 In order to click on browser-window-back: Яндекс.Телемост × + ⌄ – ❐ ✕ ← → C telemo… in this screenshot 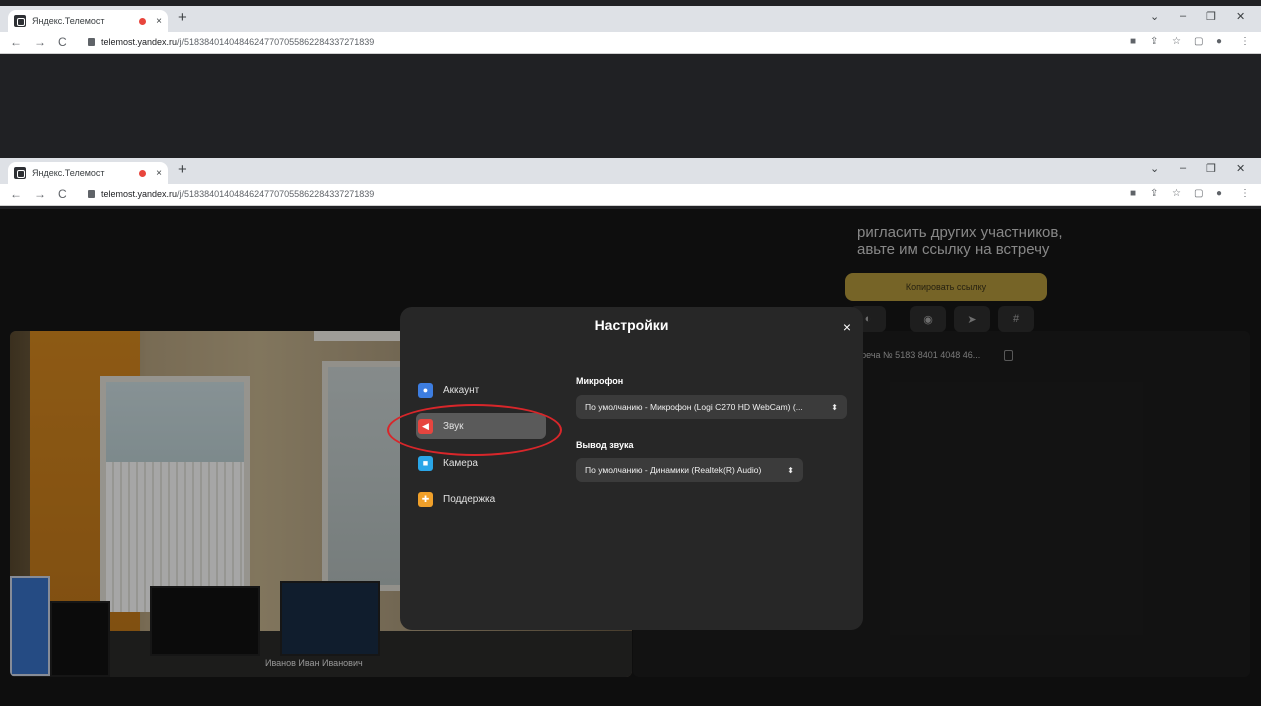, I will do `click(630, 30)`.